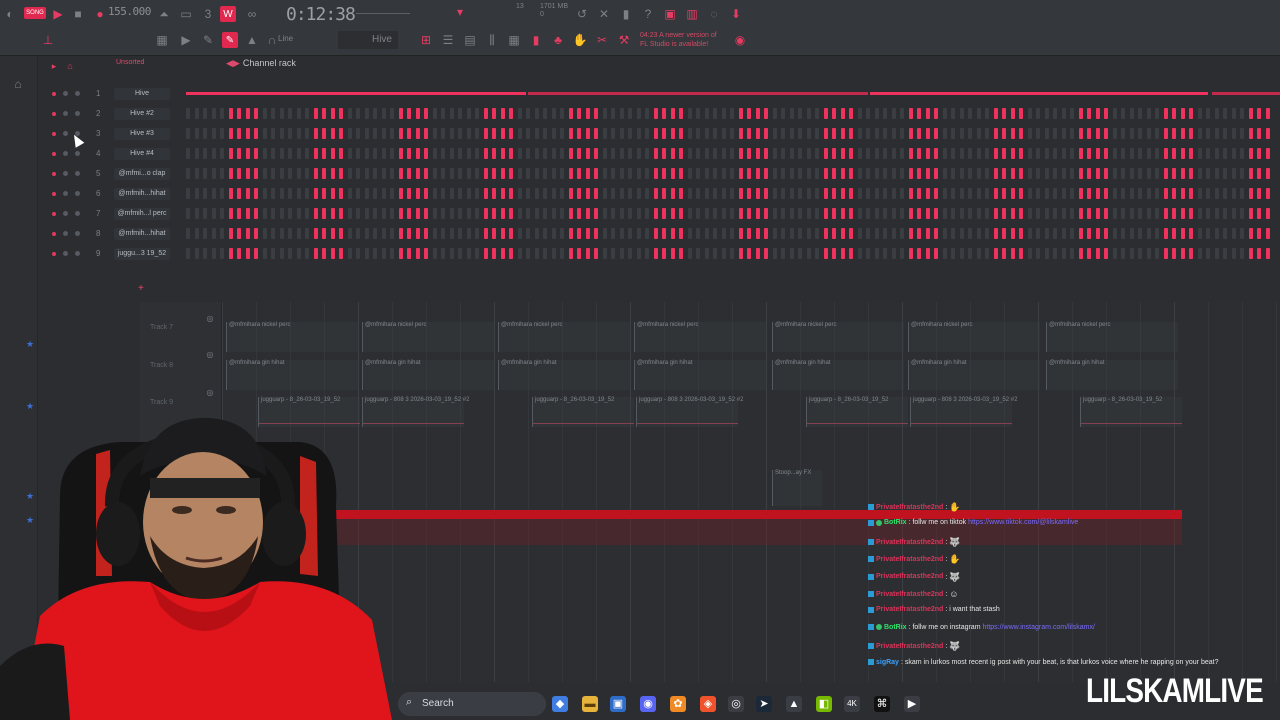 The width and height of the screenshot is (1280, 720). What do you see at coordinates (678, 704) in the screenshot?
I see `fl-studio-taskbar-icon: ✿` at bounding box center [678, 704].